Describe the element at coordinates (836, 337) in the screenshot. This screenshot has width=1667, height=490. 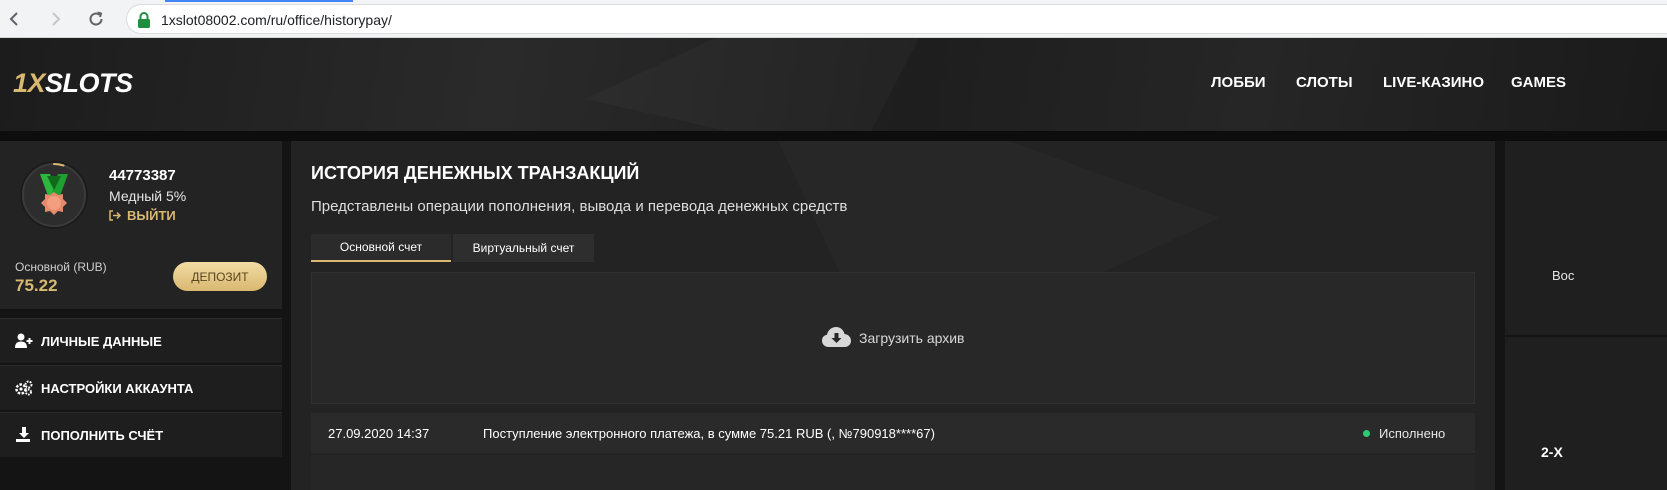
I see `cloud-download-icon` at that location.